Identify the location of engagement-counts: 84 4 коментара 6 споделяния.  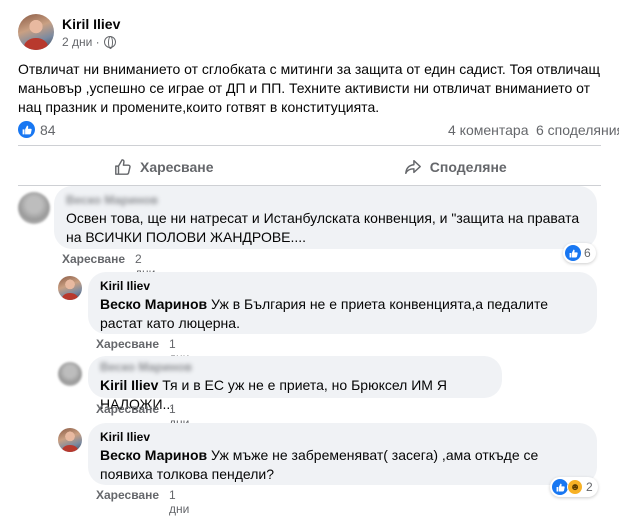
(318, 130).